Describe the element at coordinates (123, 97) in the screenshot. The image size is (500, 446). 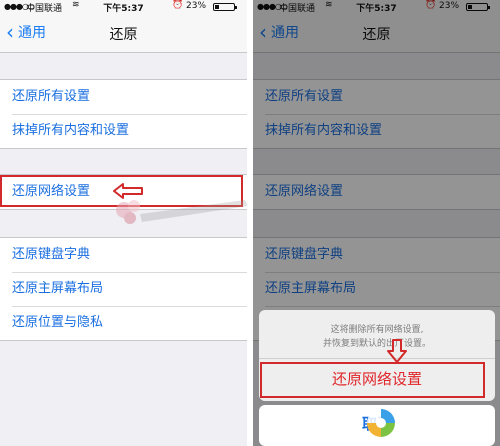
I see `reset-all-settings-cell: 还原所有设置` at that location.